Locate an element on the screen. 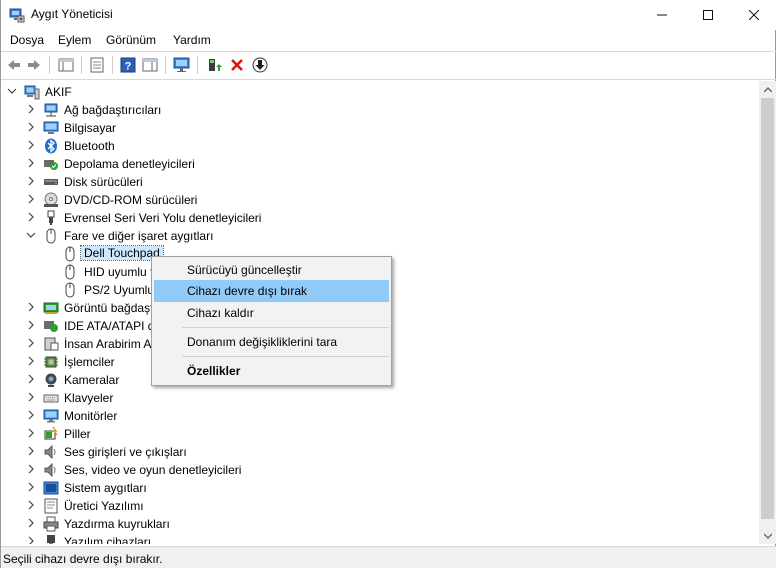  tree-item-bluetooth: Bluetooth is located at coordinates (380, 146).